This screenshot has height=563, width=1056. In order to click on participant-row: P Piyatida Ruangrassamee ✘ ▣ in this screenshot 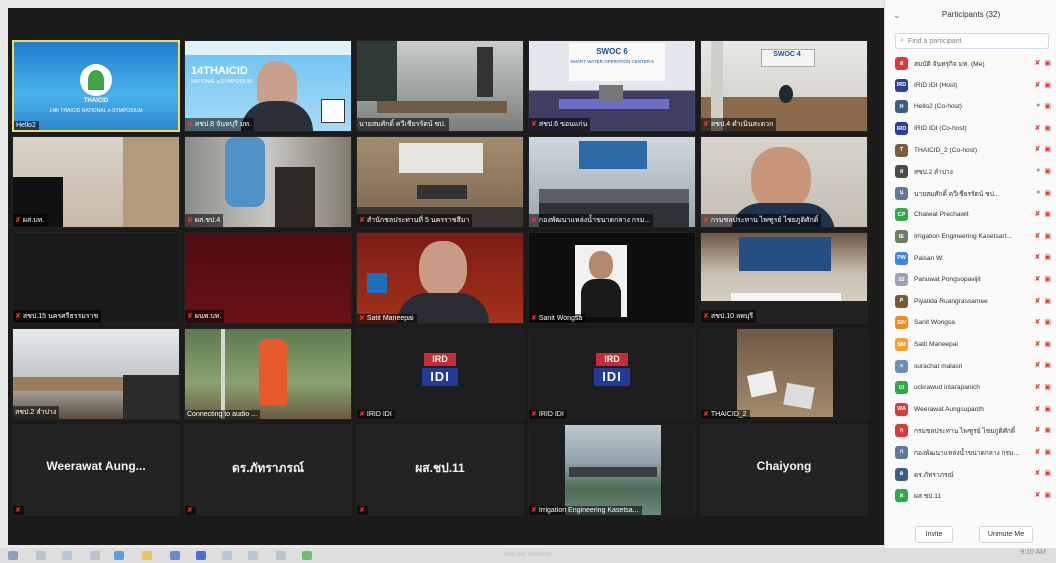, I will do `click(970, 302)`.